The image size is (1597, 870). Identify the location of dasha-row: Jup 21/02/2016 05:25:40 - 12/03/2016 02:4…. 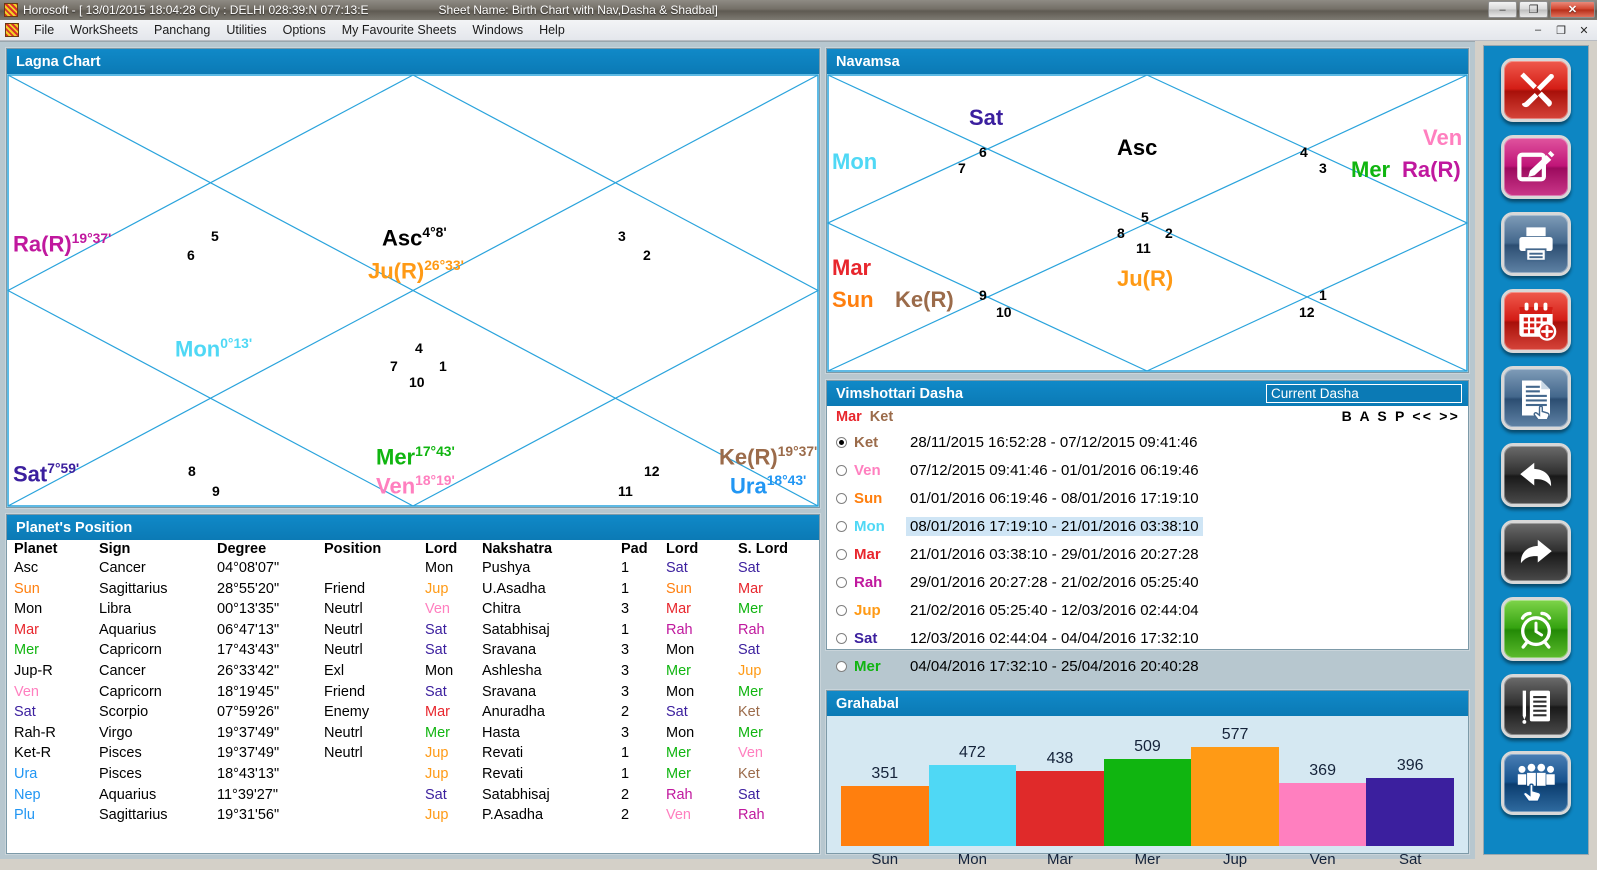
(1147, 610).